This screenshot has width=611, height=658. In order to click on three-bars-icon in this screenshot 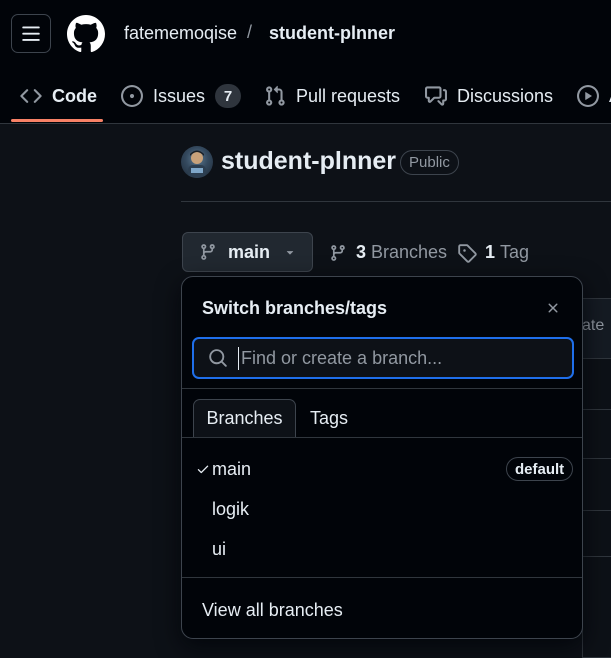, I will do `click(31, 33)`.